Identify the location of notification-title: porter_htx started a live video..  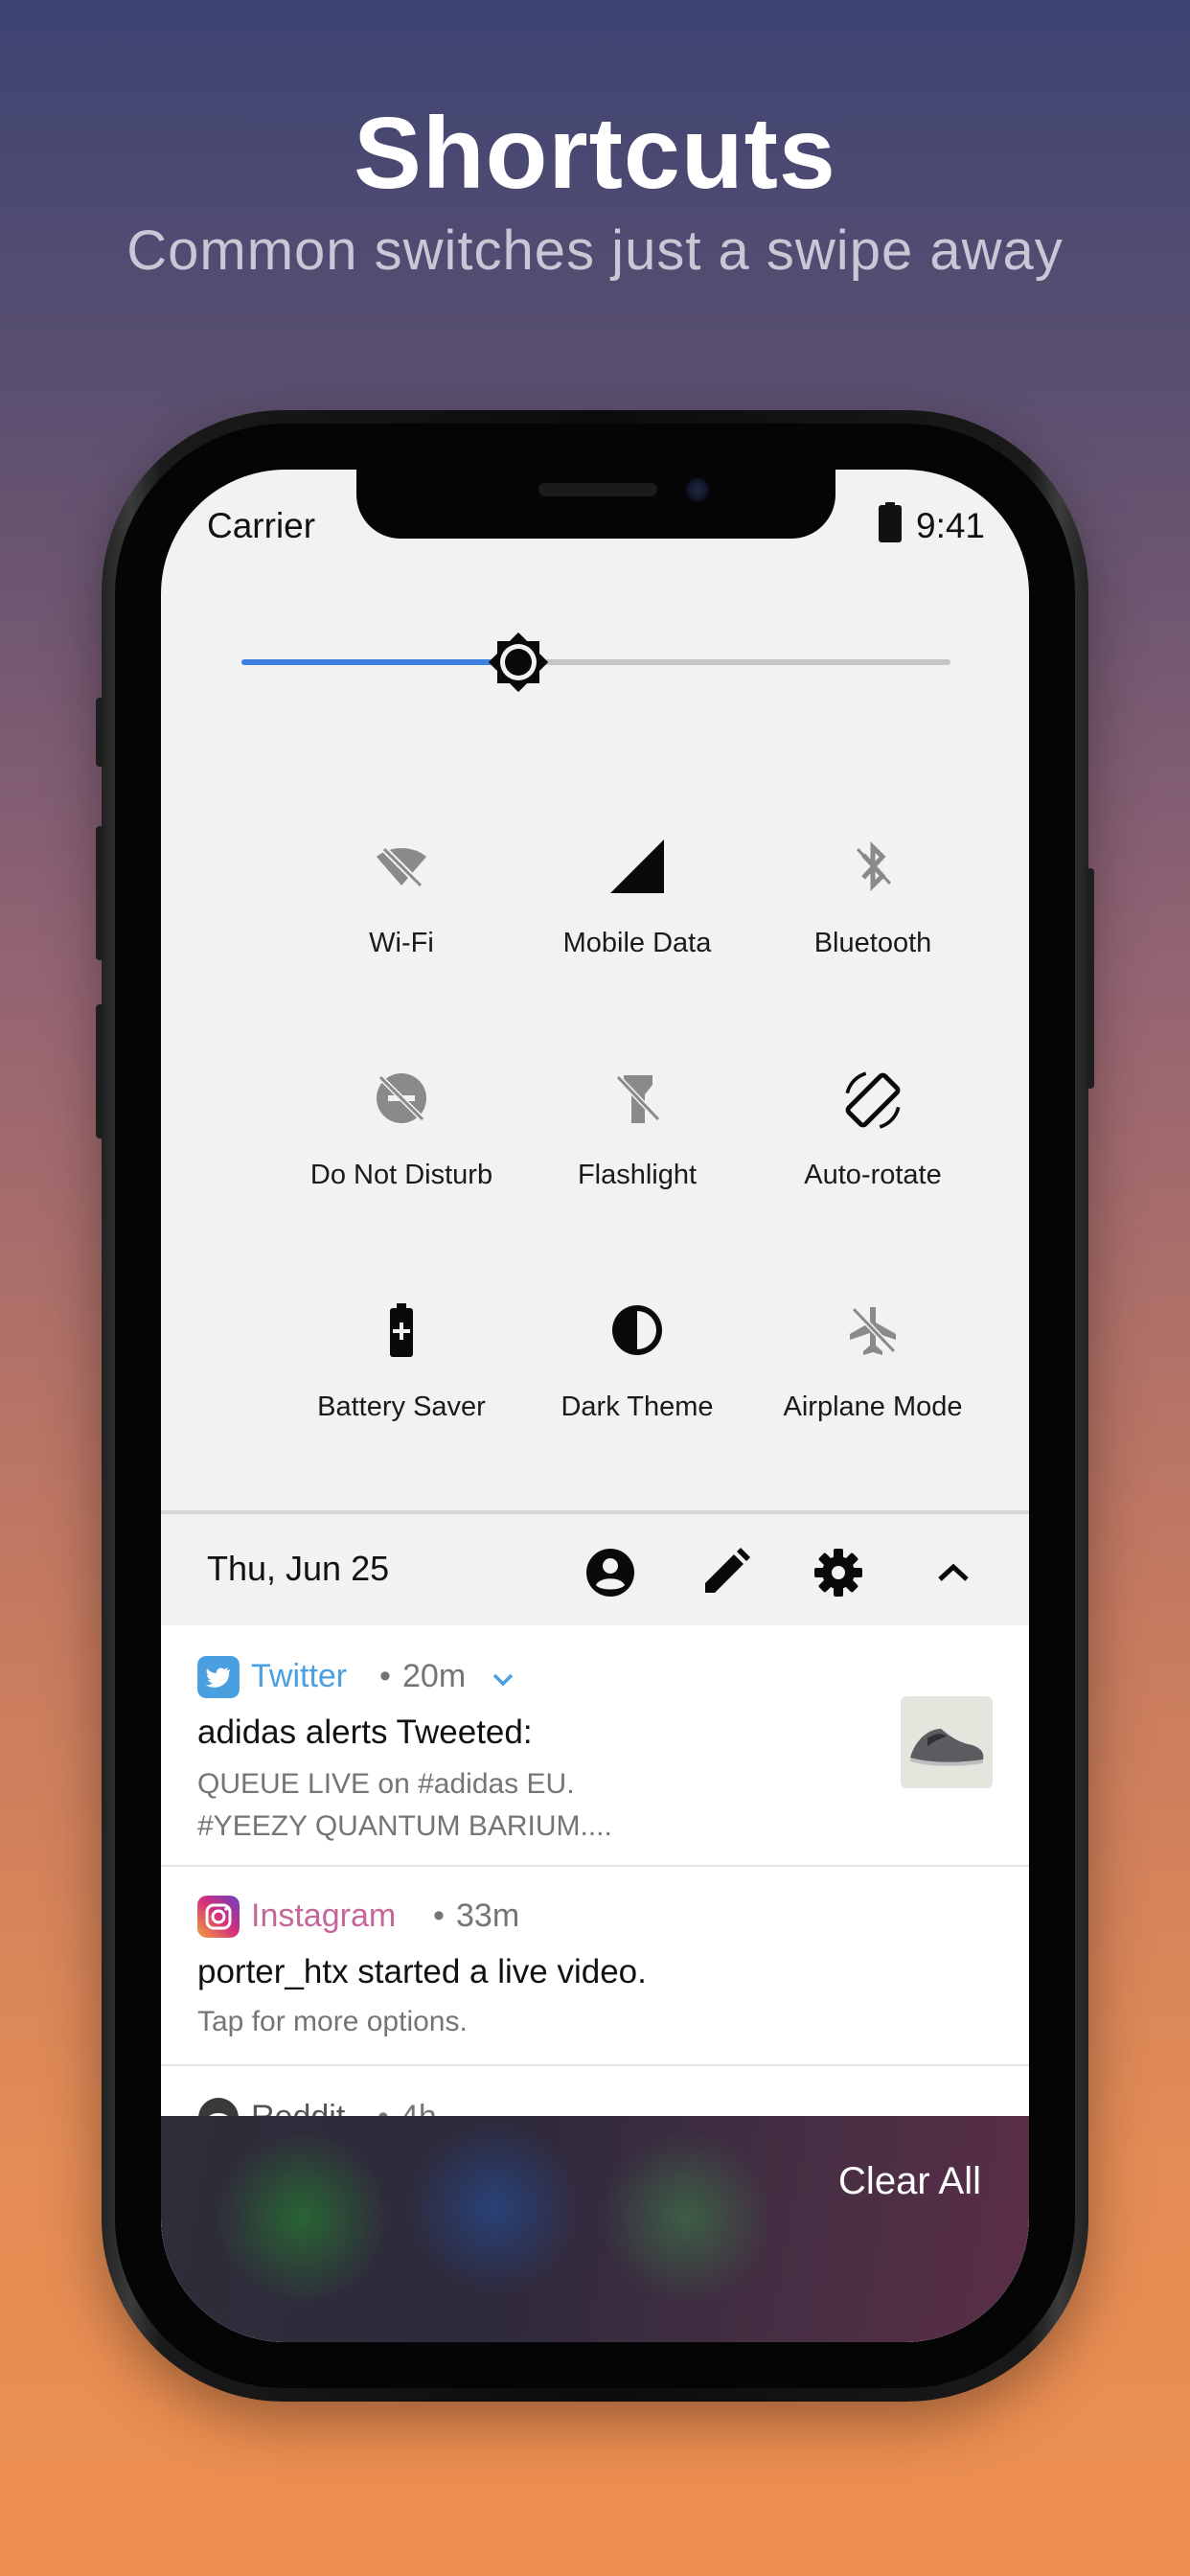
(422, 1972).